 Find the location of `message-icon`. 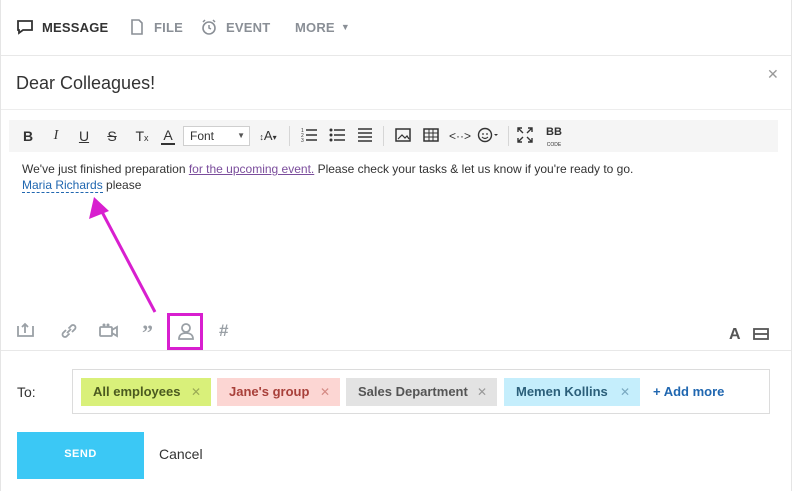

message-icon is located at coordinates (25, 27).